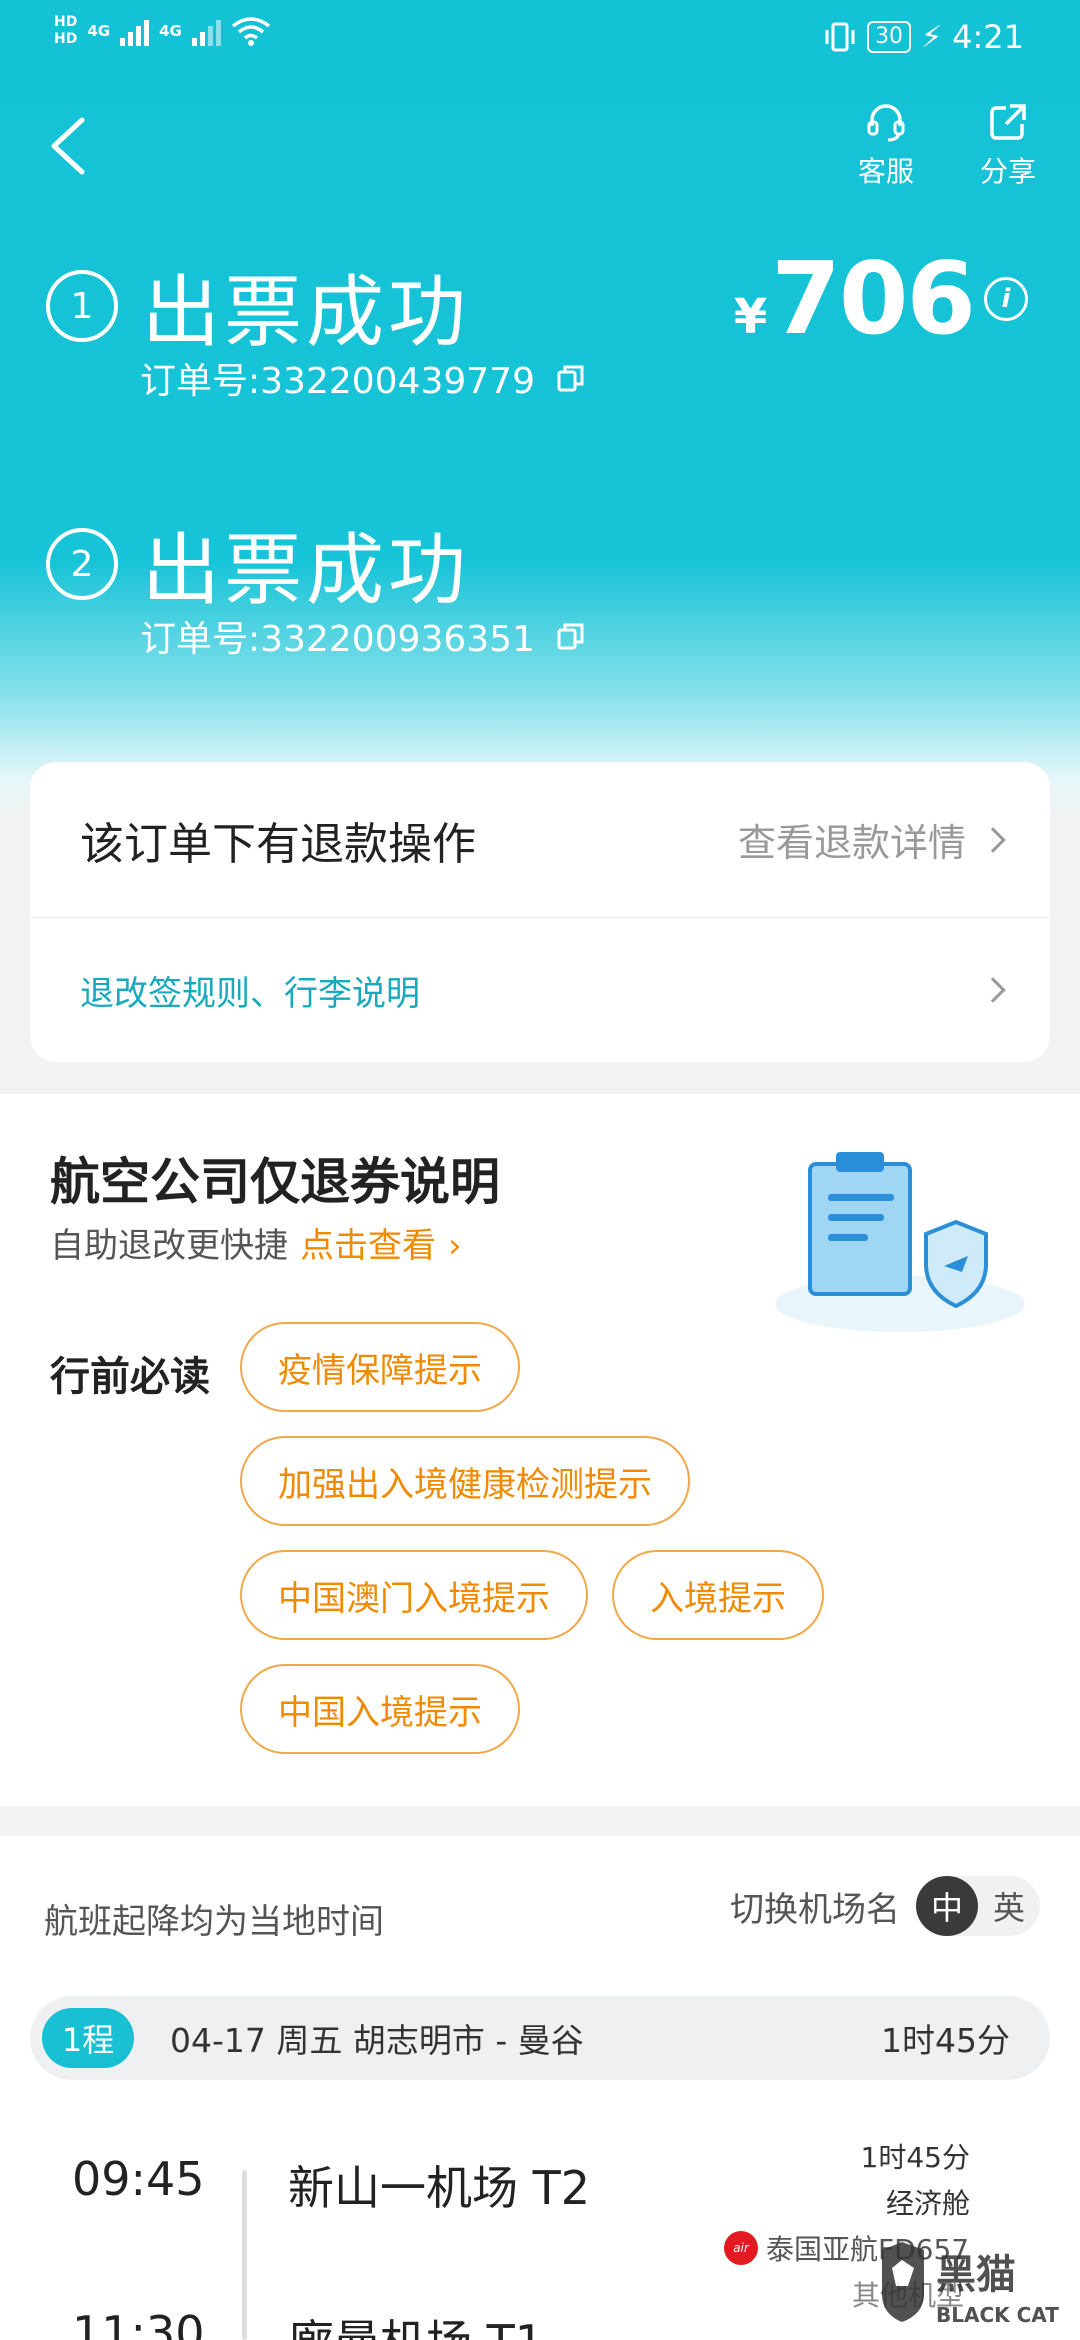 The image size is (1080, 2340). What do you see at coordinates (88, 2038) in the screenshot?
I see `segment-badge: 1程` at bounding box center [88, 2038].